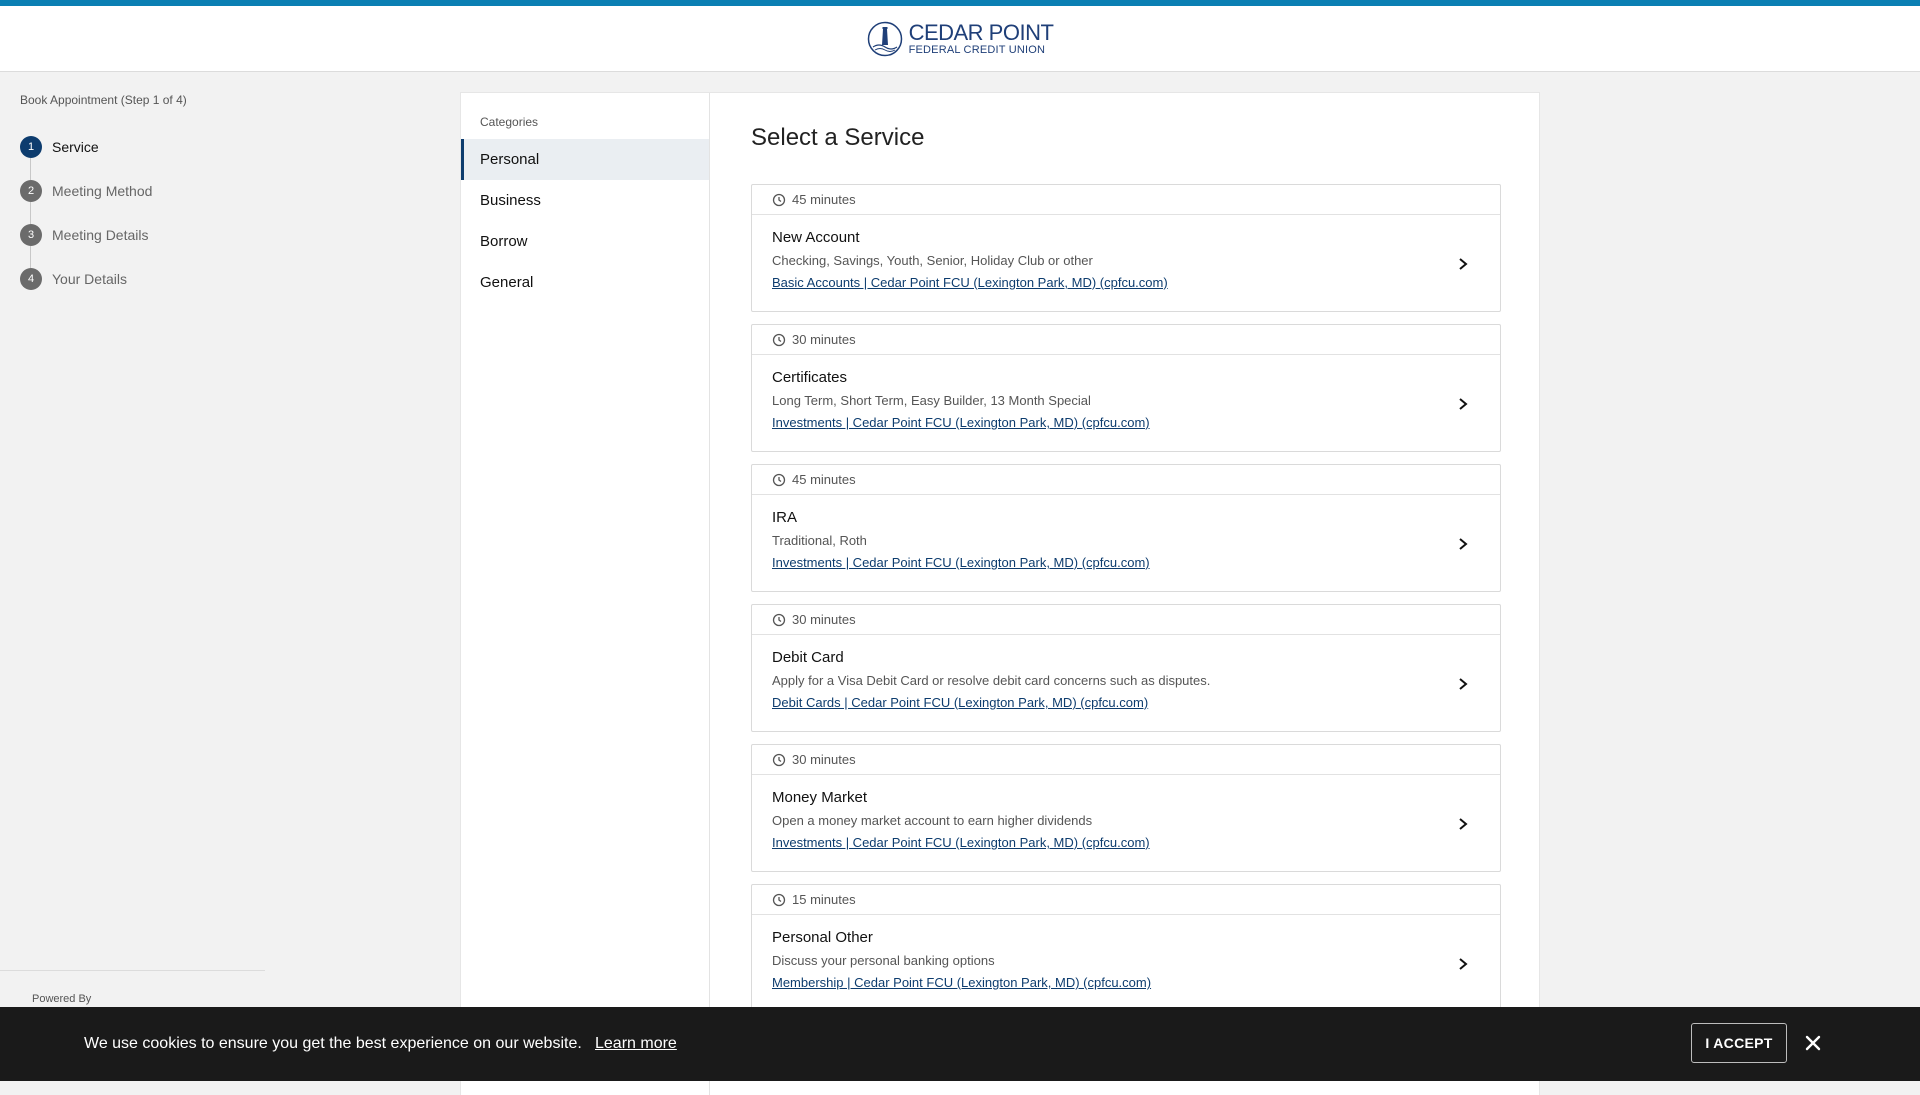 Image resolution: width=1920 pixels, height=1095 pixels. Describe the element at coordinates (31, 279) in the screenshot. I see `step-number: 4` at that location.